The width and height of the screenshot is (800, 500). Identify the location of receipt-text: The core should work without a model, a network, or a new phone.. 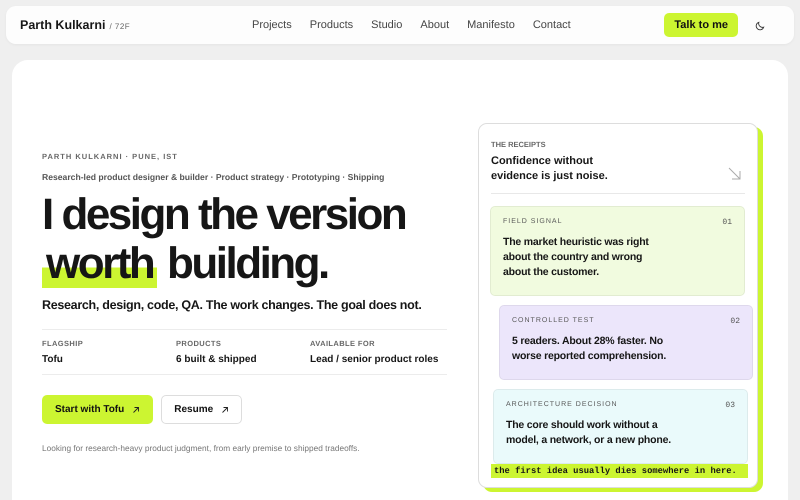
(588, 433).